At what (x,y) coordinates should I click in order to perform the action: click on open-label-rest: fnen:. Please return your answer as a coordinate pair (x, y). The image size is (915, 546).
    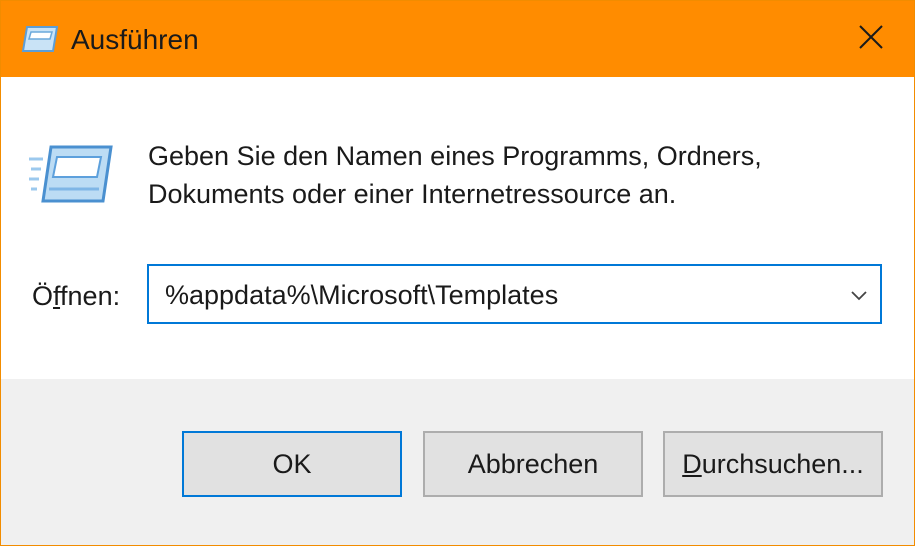
    Looking at the image, I should click on (90, 296).